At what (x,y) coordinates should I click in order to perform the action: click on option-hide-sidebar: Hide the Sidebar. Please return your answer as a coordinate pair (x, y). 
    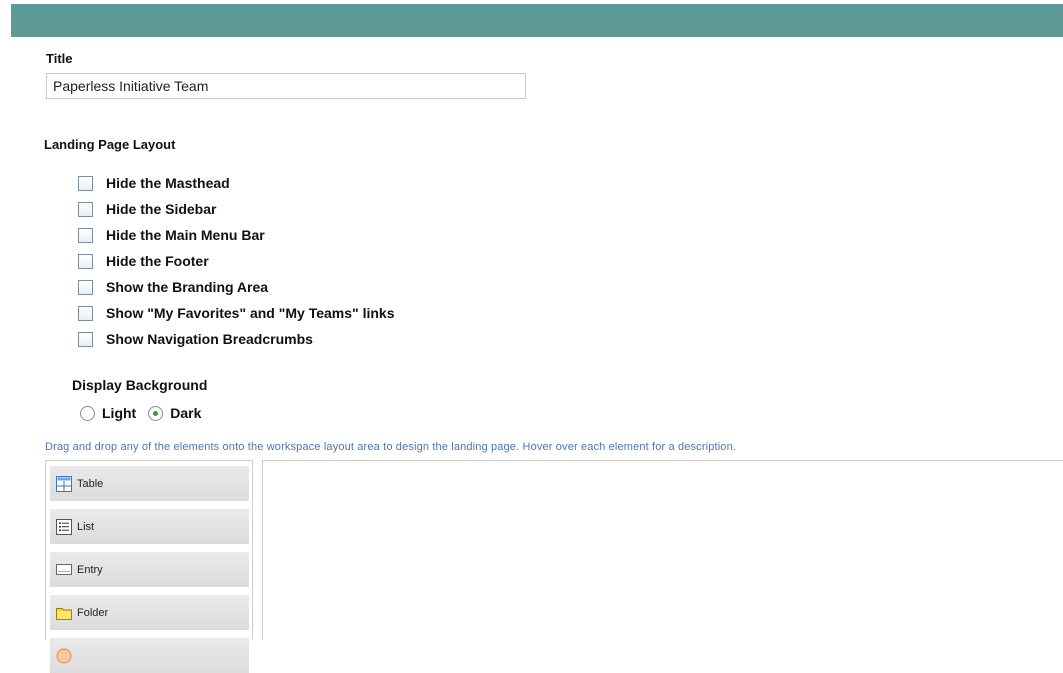
    Looking at the image, I should click on (236, 209).